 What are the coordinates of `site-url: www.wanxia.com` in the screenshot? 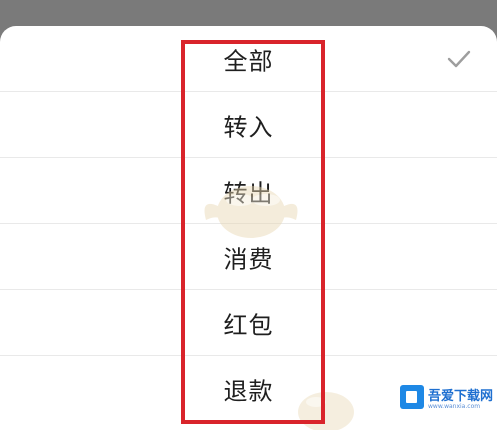 It's located at (454, 406).